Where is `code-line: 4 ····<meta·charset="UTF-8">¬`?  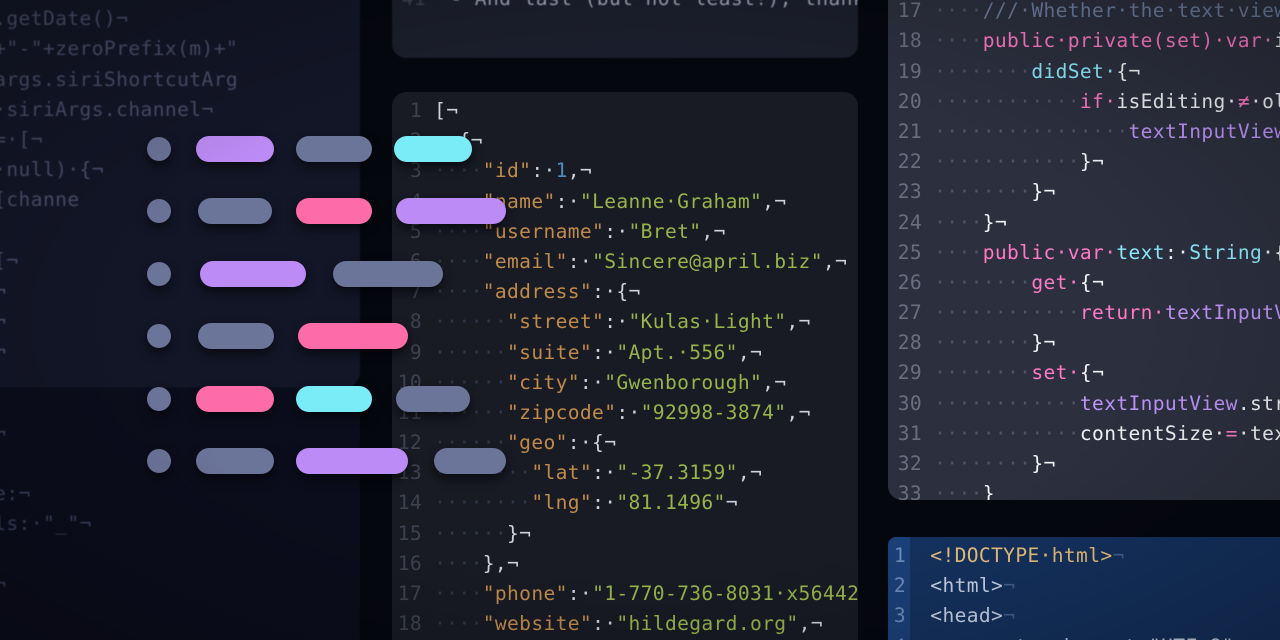 code-line: 4 ····<meta·charset="UTF-8">¬ is located at coordinates (1073, 636).